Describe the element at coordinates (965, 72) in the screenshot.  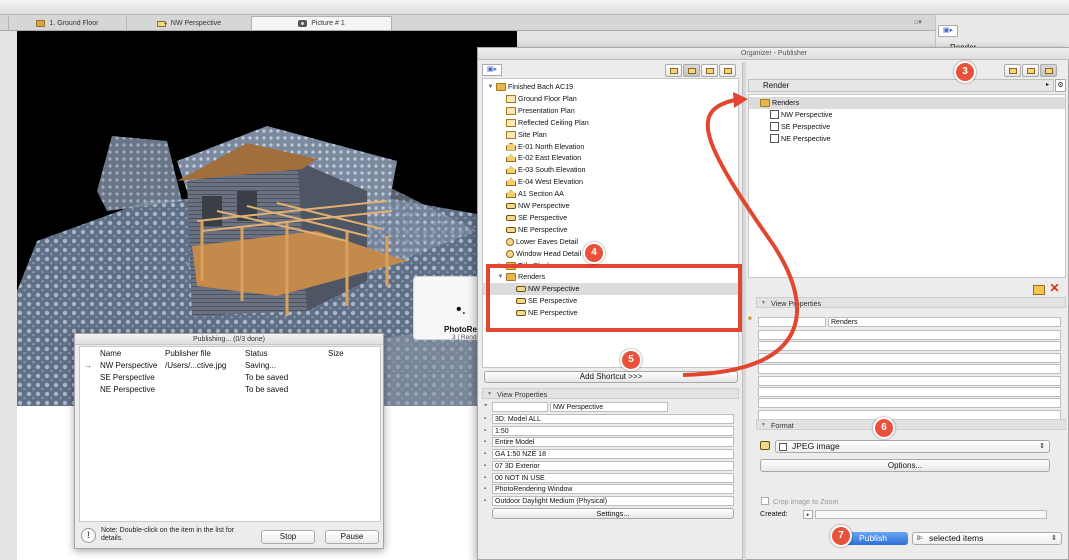
I see `callout-3: 3` at that location.